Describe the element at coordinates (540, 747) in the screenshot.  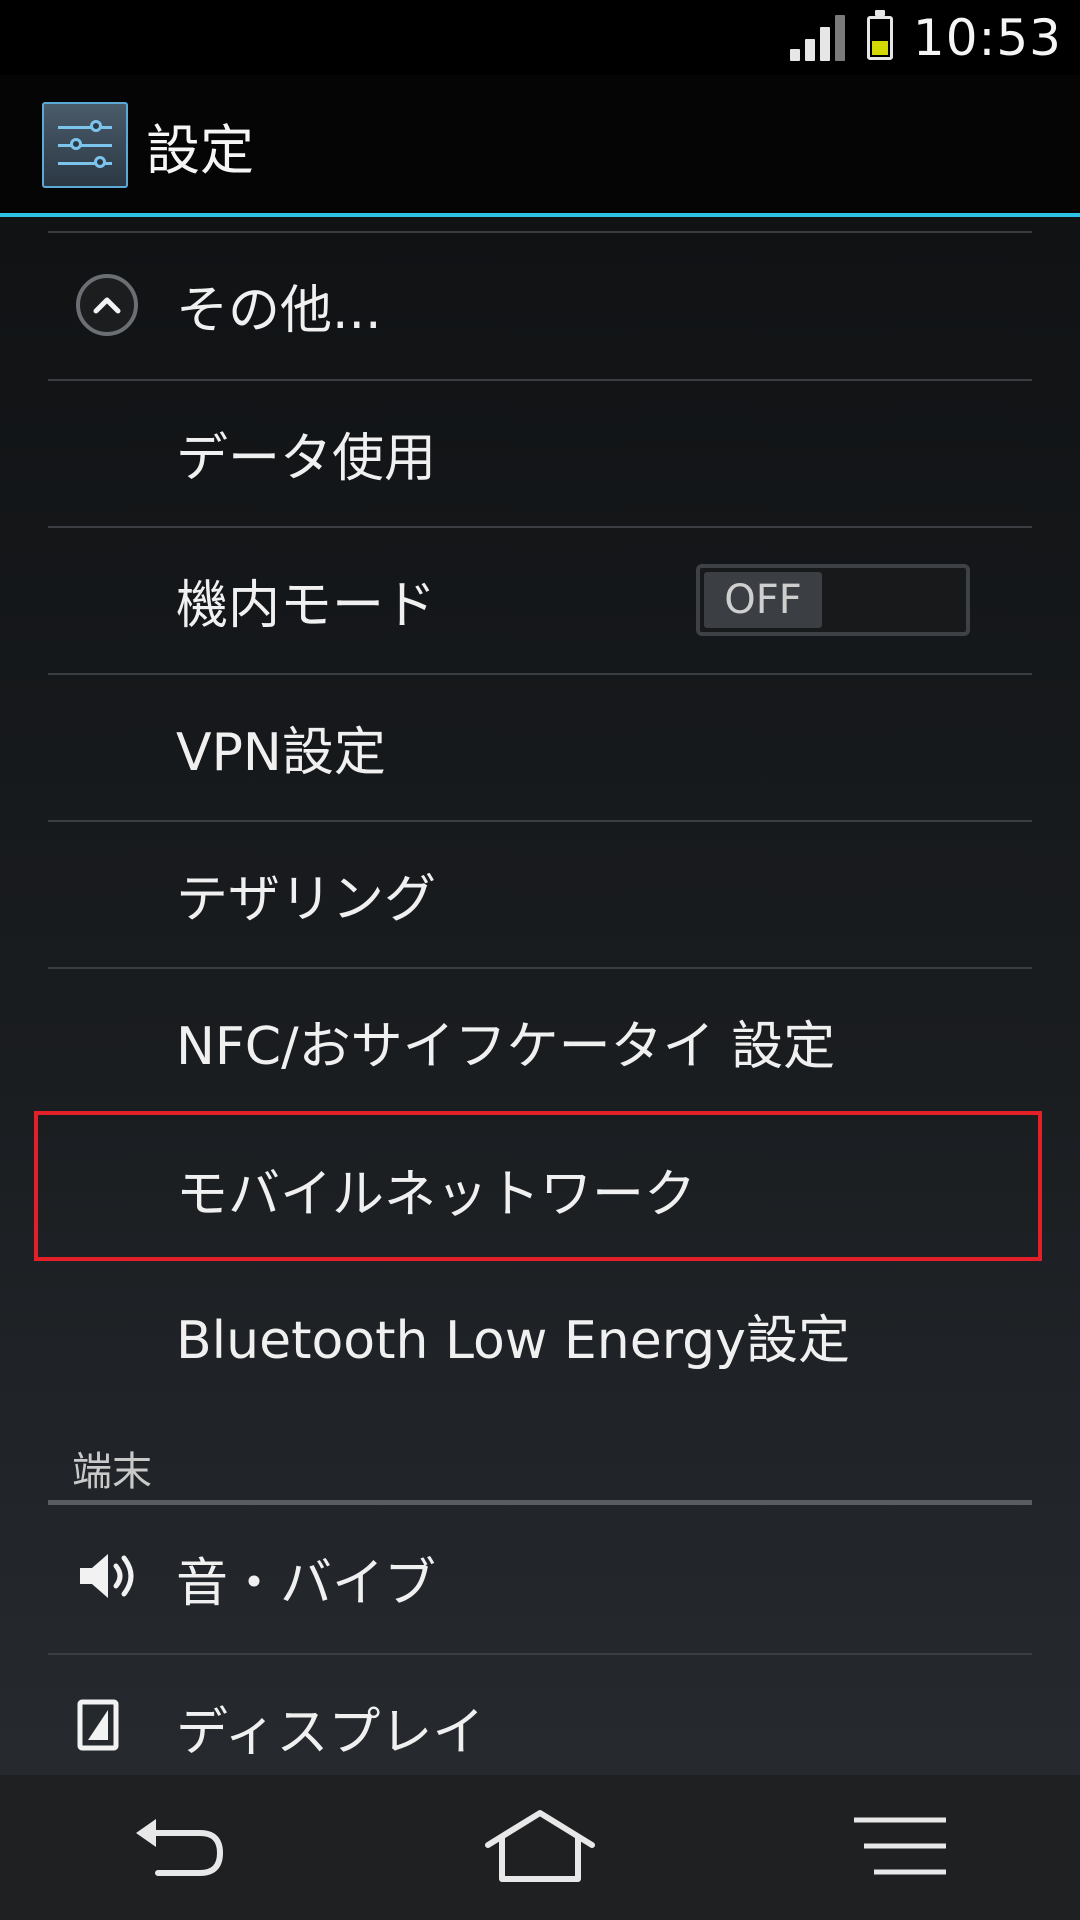
I see `list-item-vpn: VPN設定` at that location.